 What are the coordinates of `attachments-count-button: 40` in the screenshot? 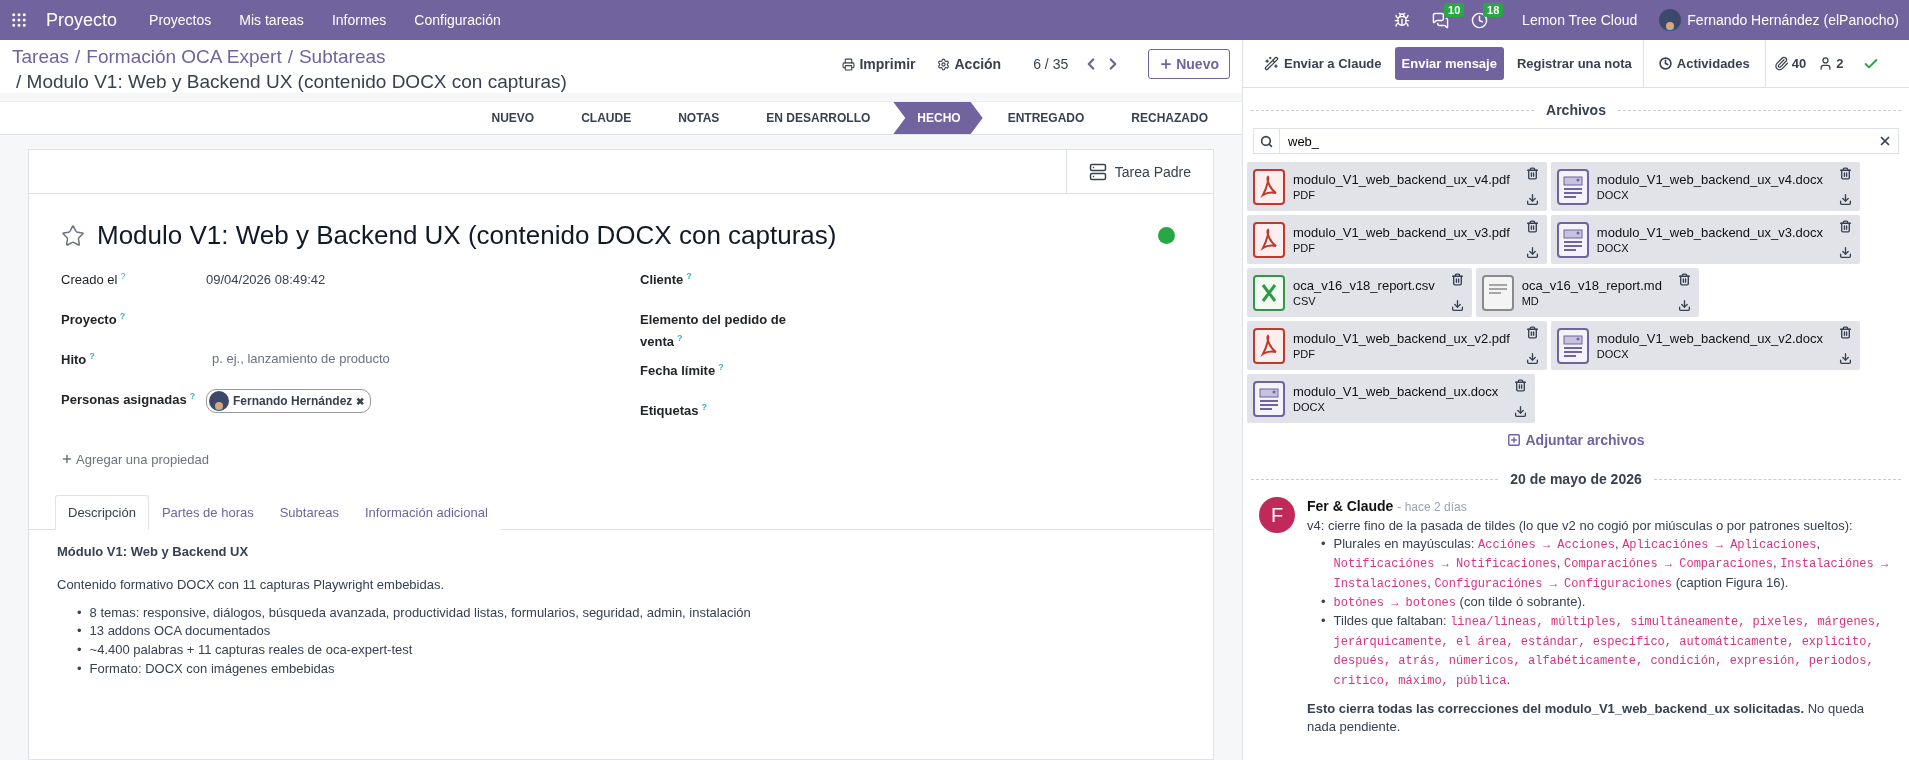 It's located at (1790, 63).